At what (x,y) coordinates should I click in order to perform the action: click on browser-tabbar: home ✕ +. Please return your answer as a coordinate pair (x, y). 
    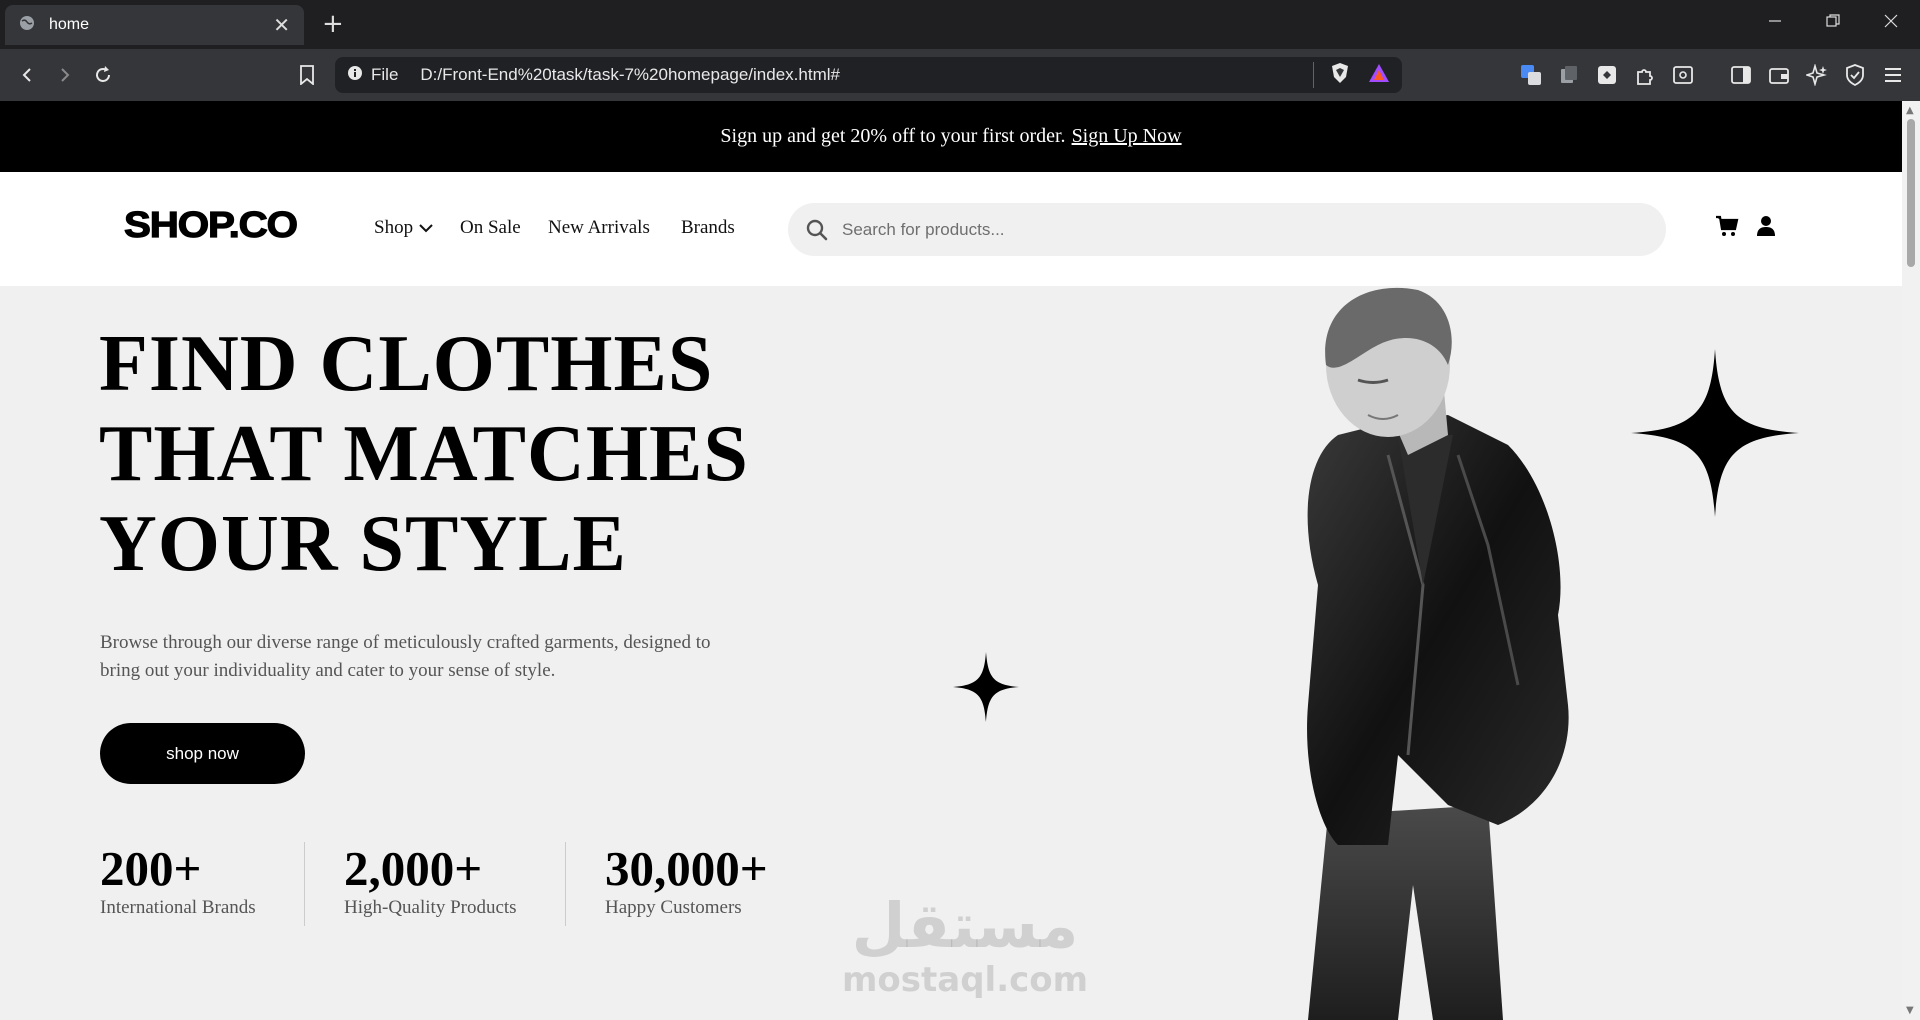
    Looking at the image, I should click on (960, 24).